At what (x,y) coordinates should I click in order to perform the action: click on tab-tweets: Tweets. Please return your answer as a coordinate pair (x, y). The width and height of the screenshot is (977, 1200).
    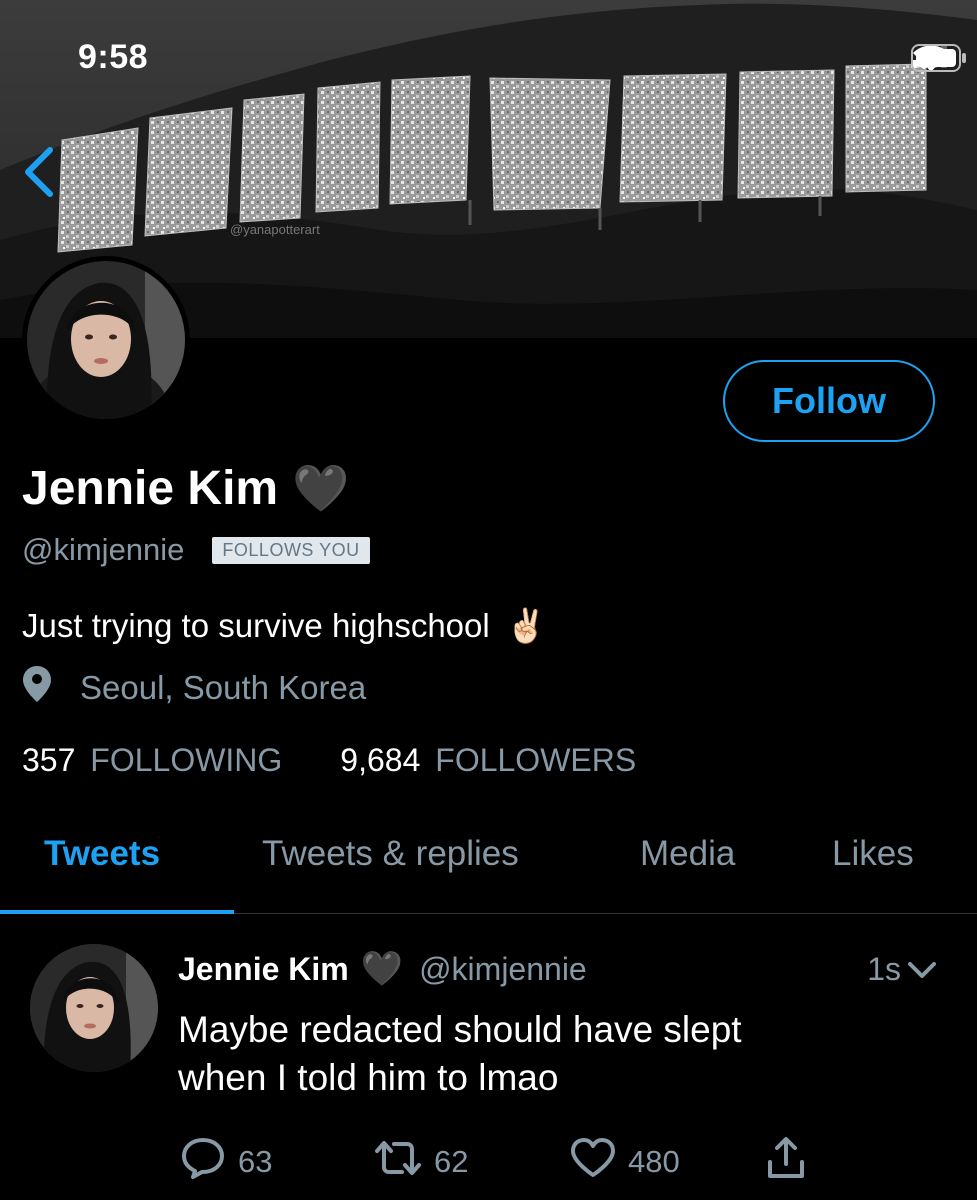
    Looking at the image, I should click on (102, 854).